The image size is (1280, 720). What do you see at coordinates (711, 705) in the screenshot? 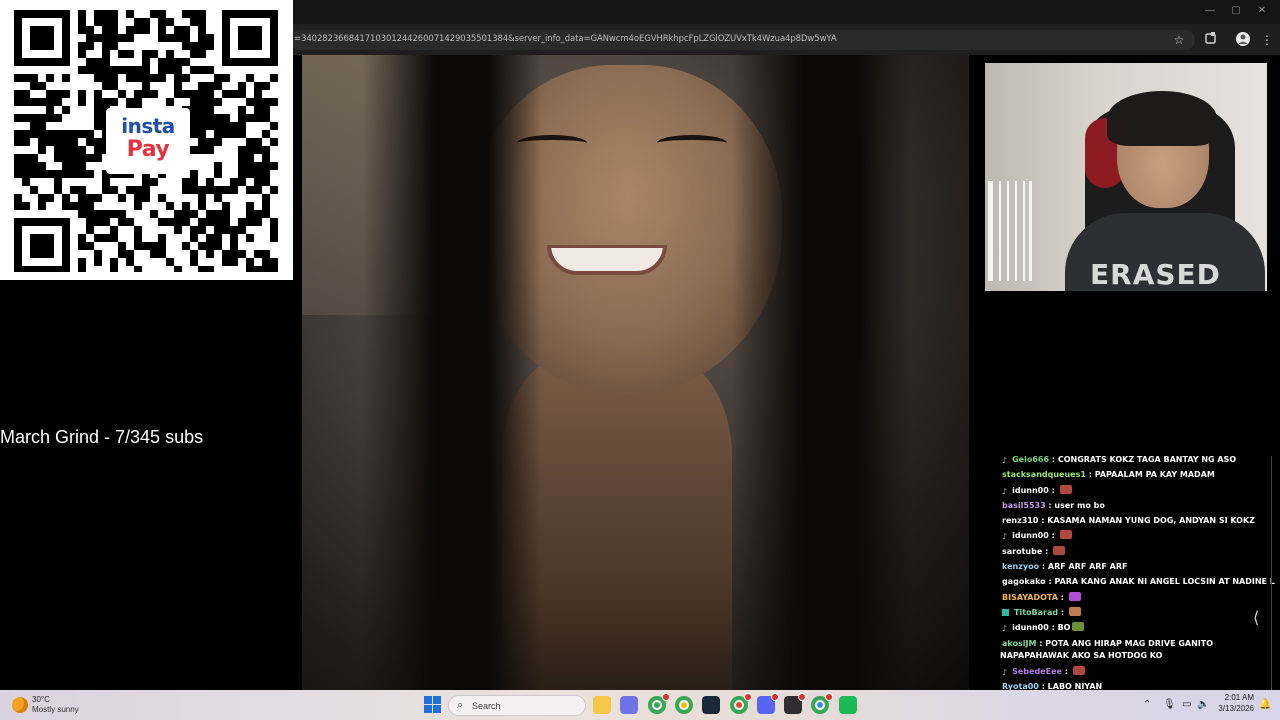
I see `steam-icon` at bounding box center [711, 705].